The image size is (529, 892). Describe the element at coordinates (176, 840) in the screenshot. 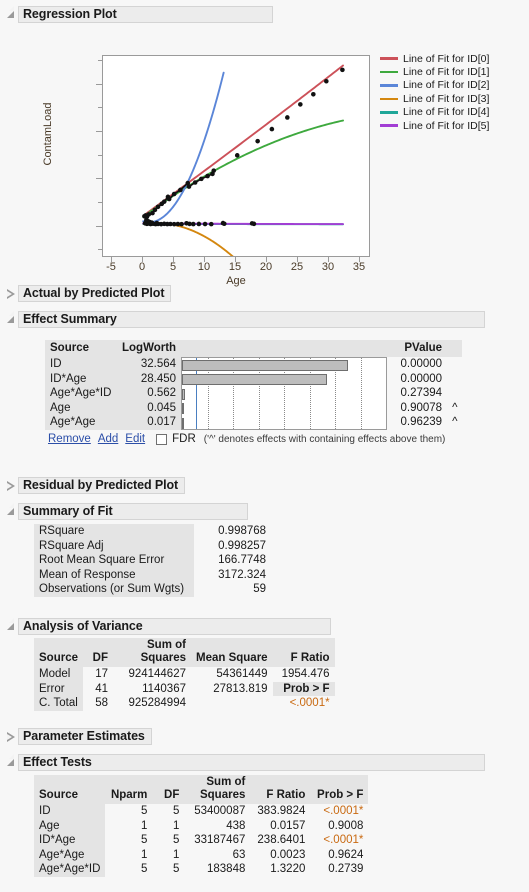

I see `effect-test-df: 5` at that location.